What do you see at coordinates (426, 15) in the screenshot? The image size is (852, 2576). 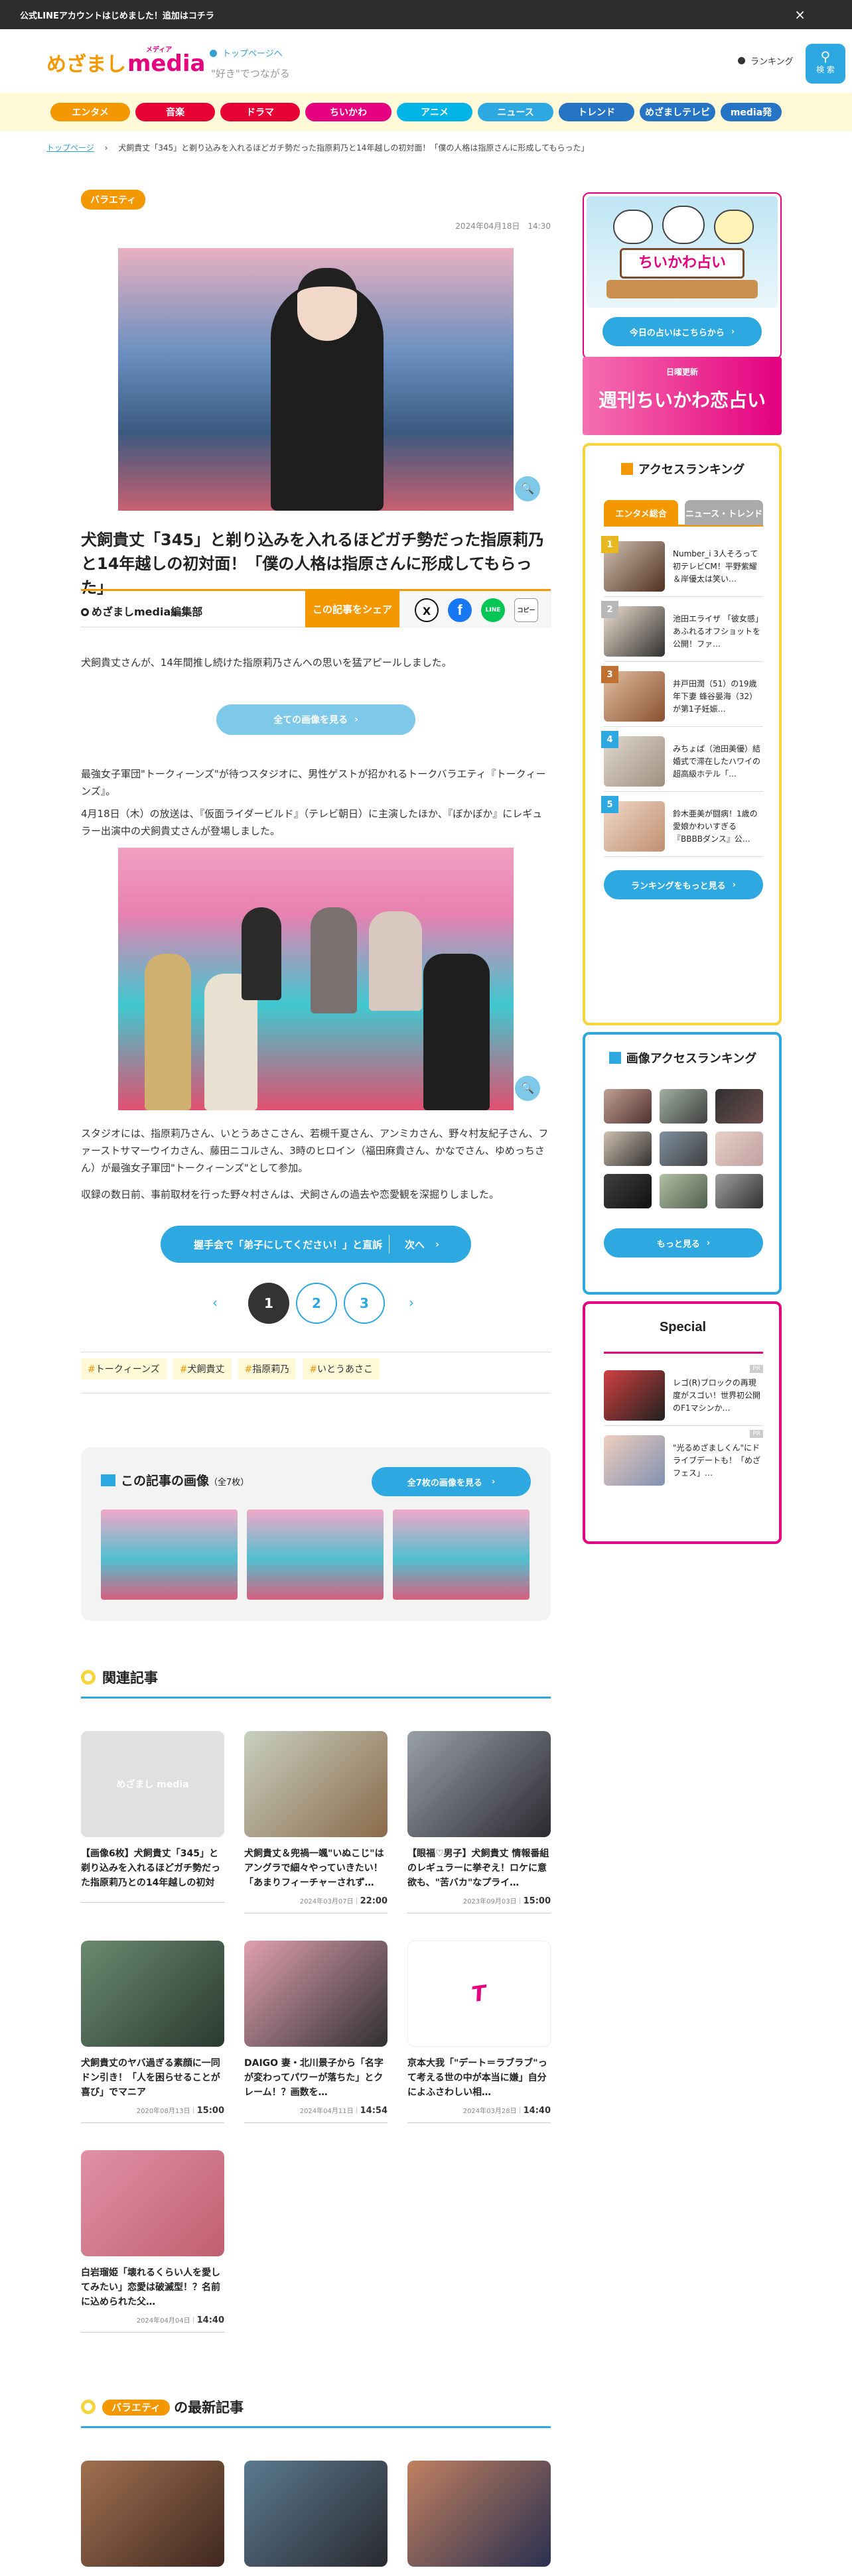 I see `line-announcement-bar: 公式LINEアカウントはじめました！追加はコチラ ×` at bounding box center [426, 15].